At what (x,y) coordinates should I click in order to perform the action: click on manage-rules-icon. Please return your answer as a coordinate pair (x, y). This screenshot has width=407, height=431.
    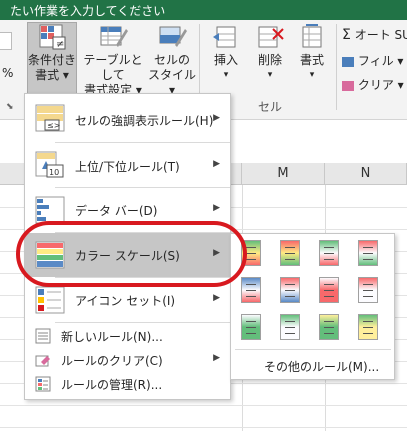
    Looking at the image, I should click on (43, 385).